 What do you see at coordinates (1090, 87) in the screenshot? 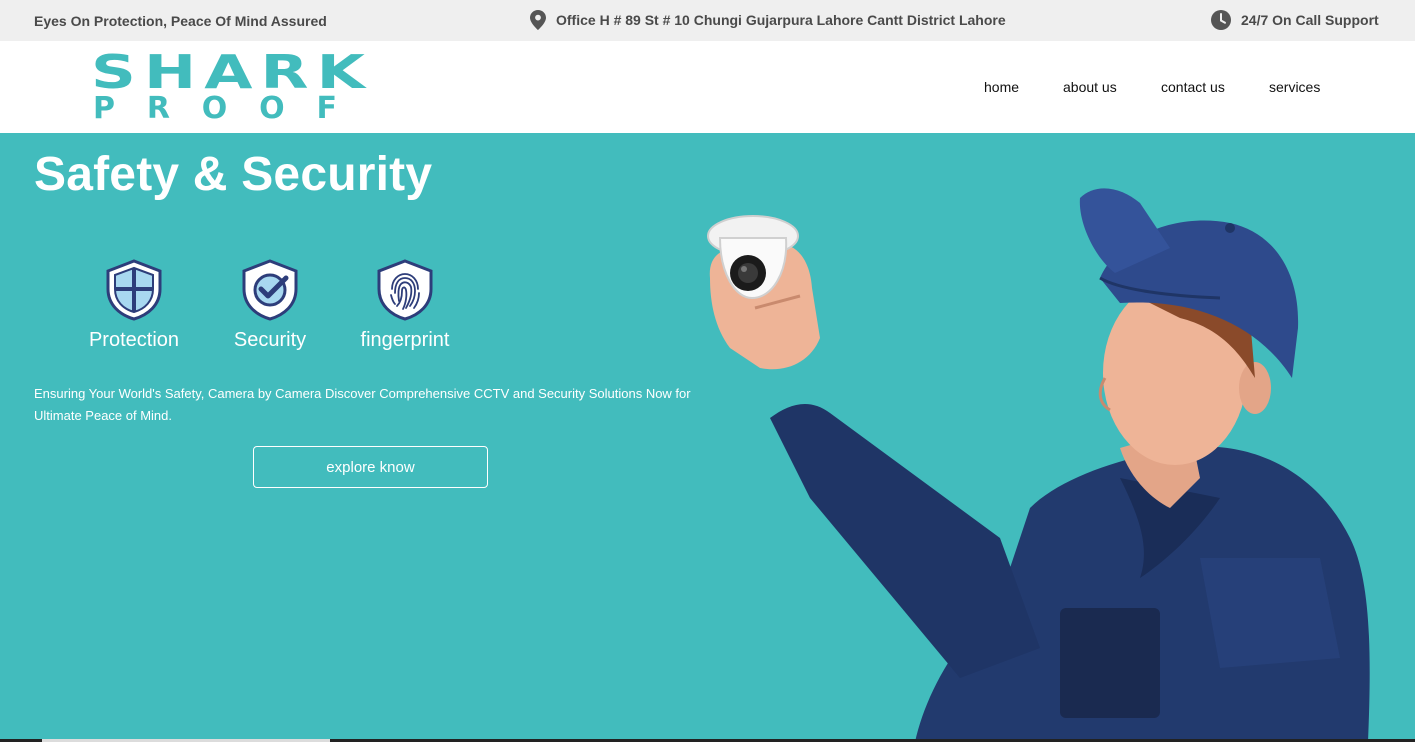
I see `nav-about-us: about us` at bounding box center [1090, 87].